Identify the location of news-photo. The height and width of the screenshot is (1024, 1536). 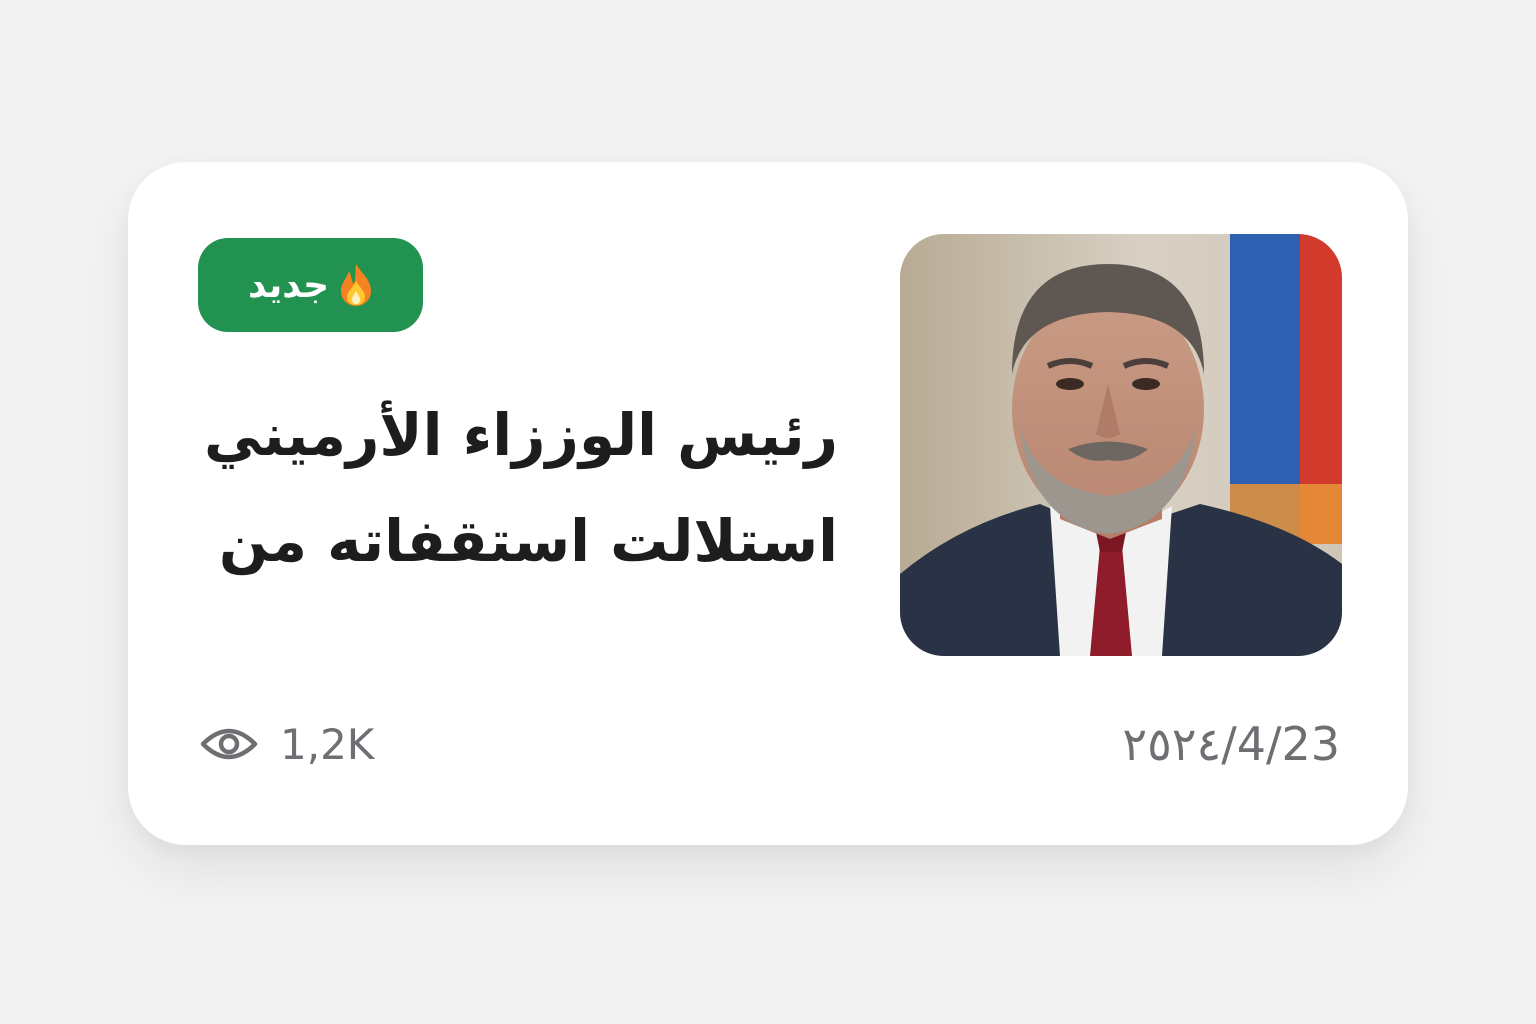
(1121, 445).